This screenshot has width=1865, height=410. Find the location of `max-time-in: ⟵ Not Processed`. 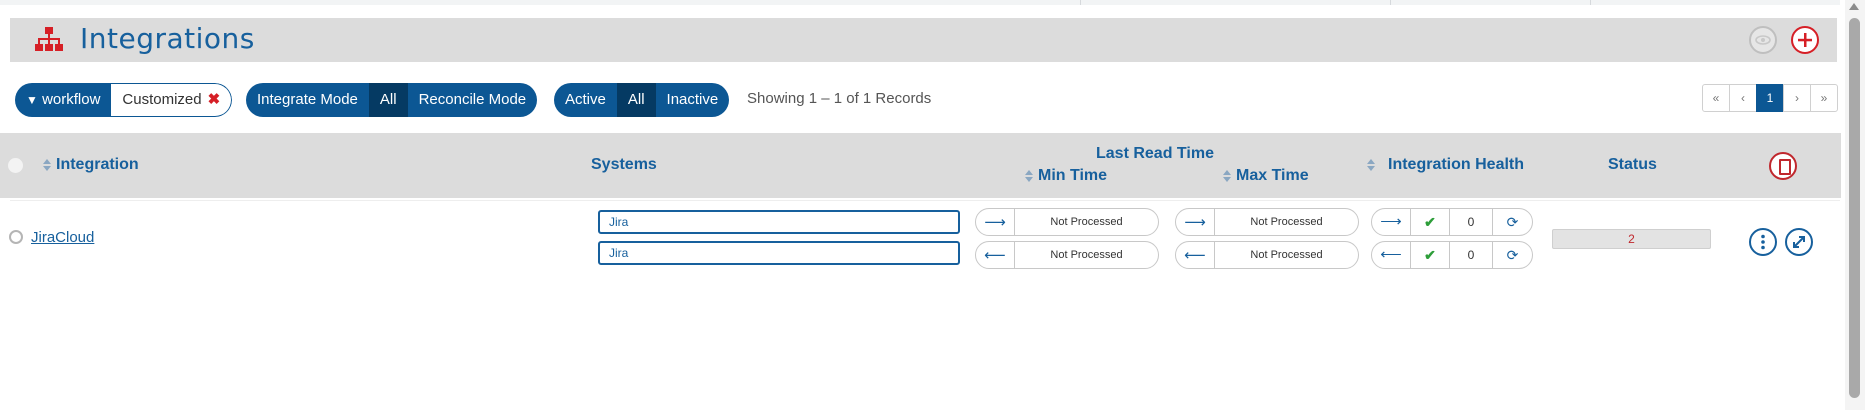

max-time-in: ⟵ Not Processed is located at coordinates (1267, 255).